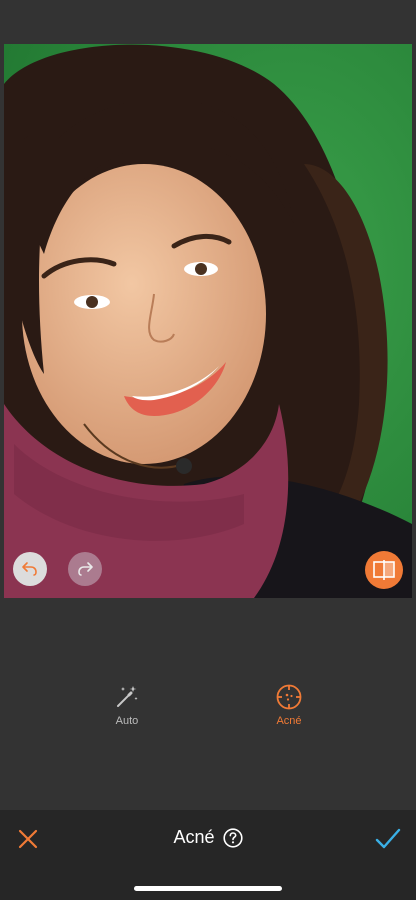 The height and width of the screenshot is (900, 416). I want to click on bottom-bar: Acné, so click(208, 855).